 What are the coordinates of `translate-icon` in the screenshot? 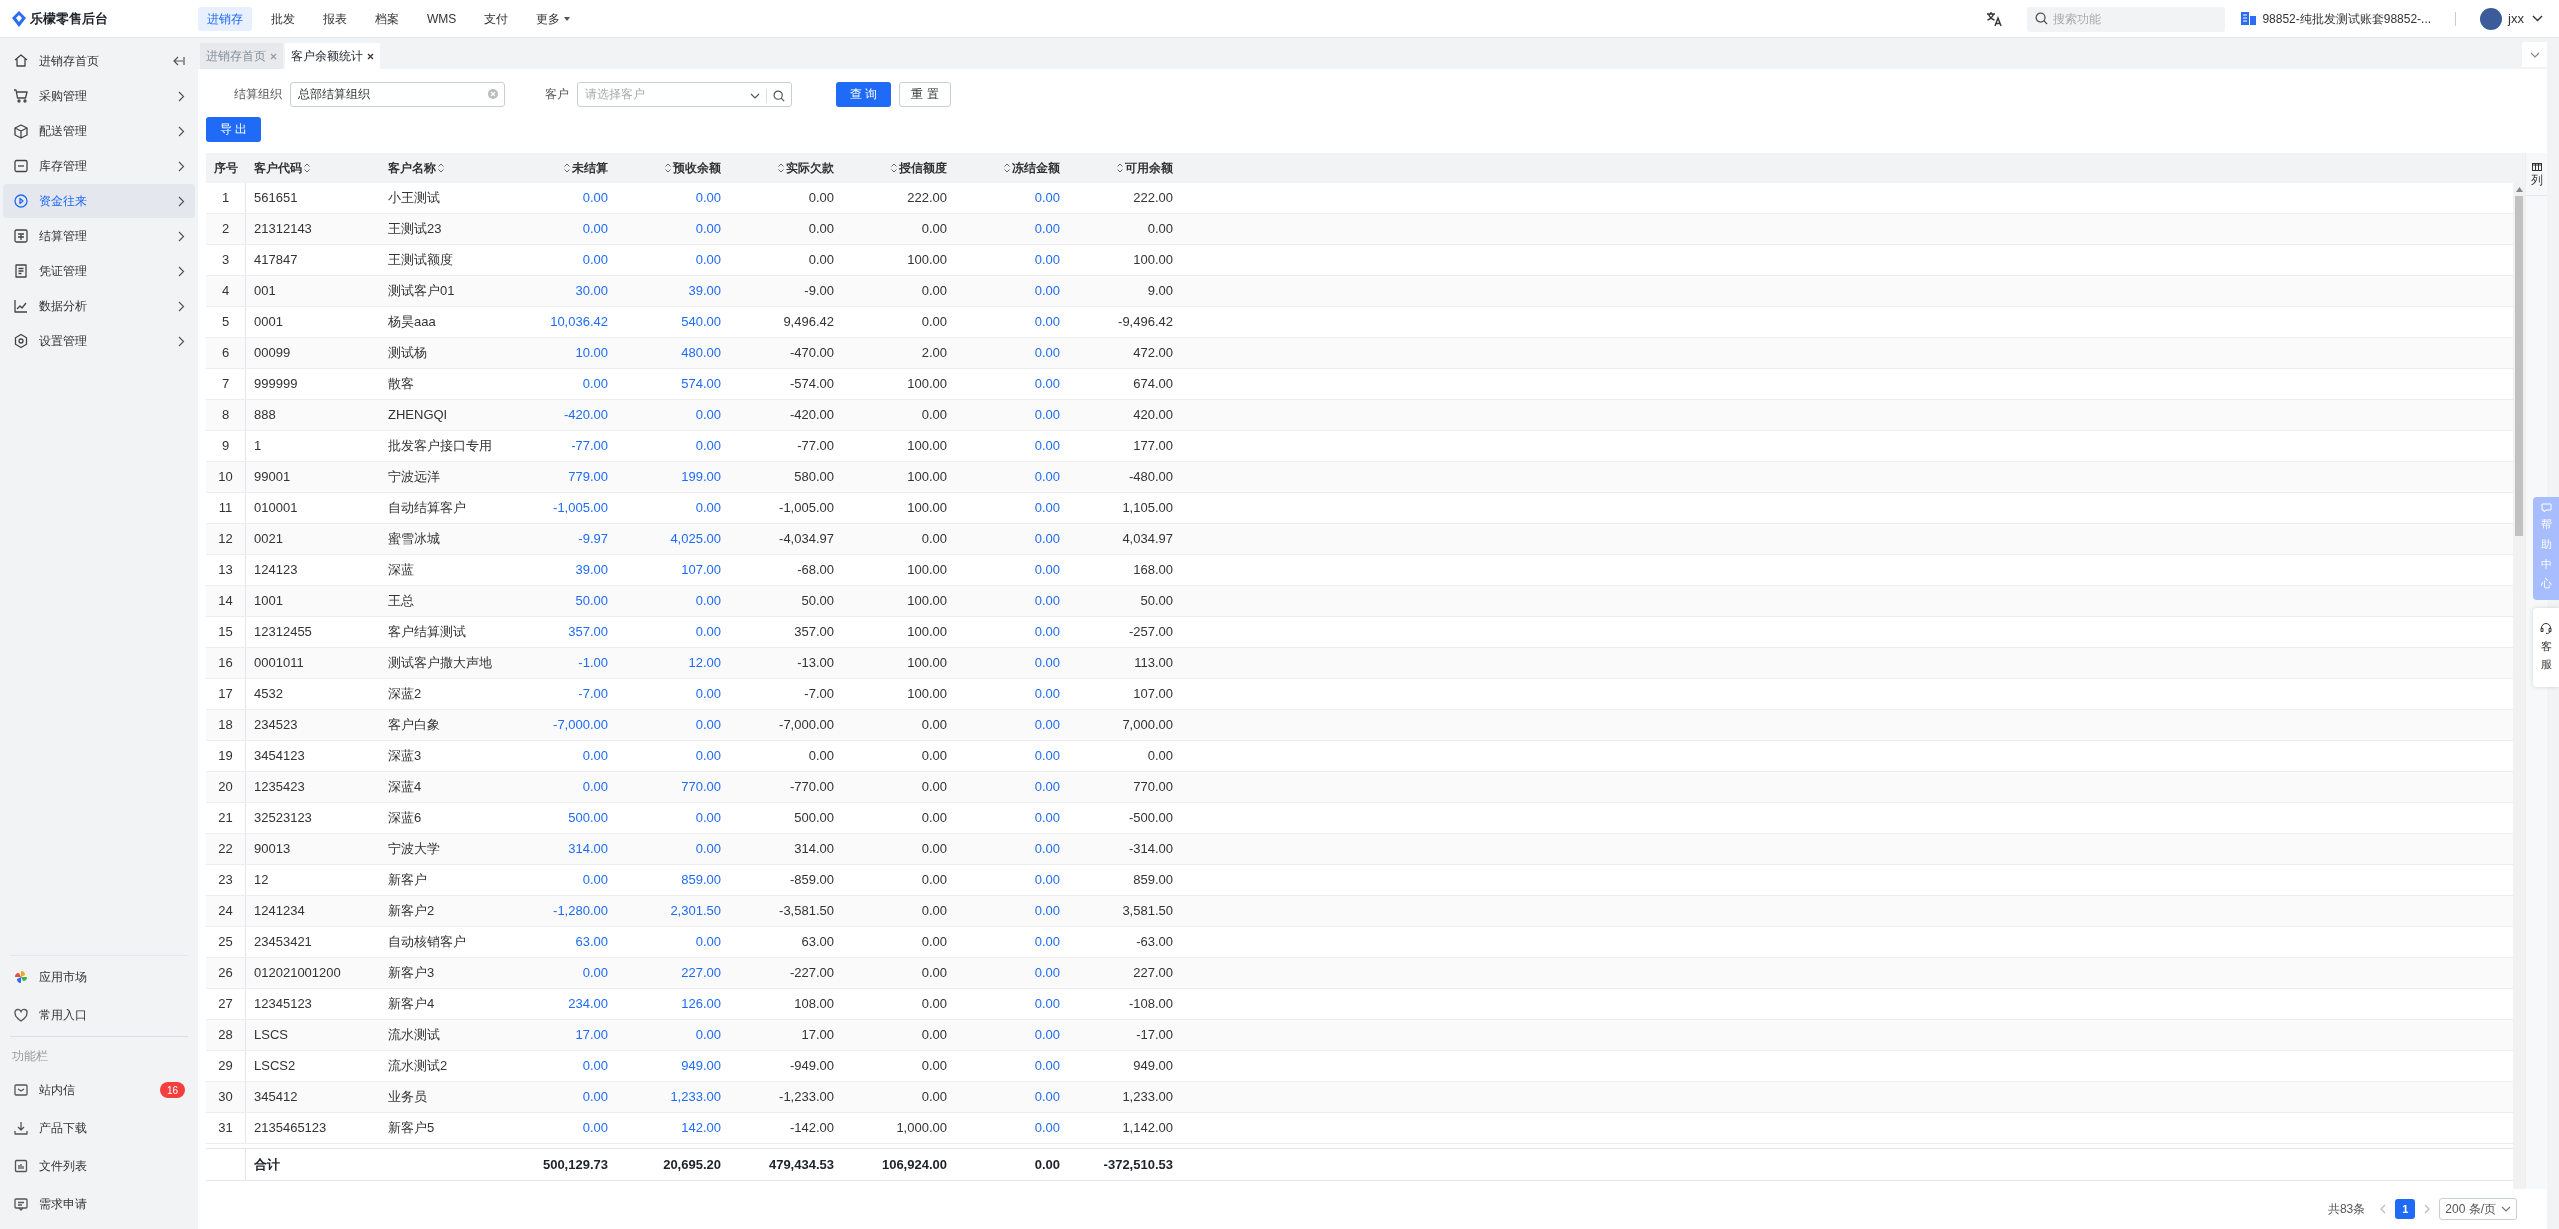 It's located at (1994, 18).